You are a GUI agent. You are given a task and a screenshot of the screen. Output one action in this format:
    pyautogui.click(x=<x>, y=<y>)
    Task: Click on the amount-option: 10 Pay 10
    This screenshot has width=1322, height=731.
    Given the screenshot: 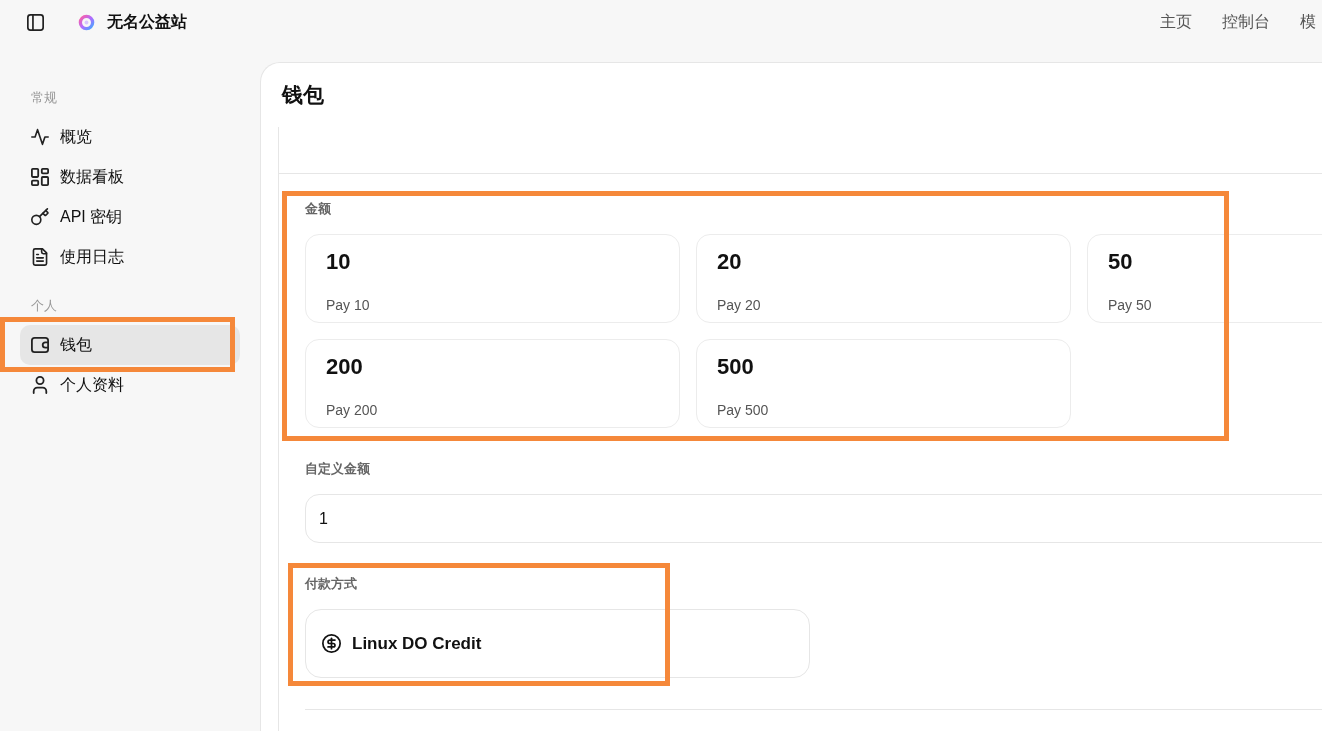 What is the action you would take?
    pyautogui.click(x=492, y=278)
    